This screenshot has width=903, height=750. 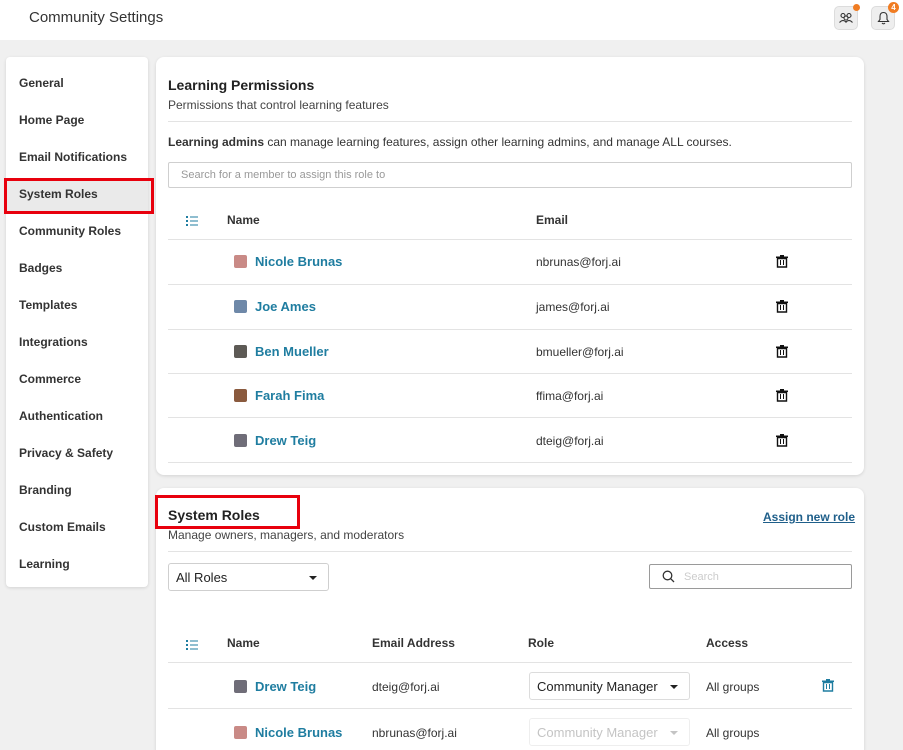 I want to click on column-header-access: Access, so click(x=727, y=643).